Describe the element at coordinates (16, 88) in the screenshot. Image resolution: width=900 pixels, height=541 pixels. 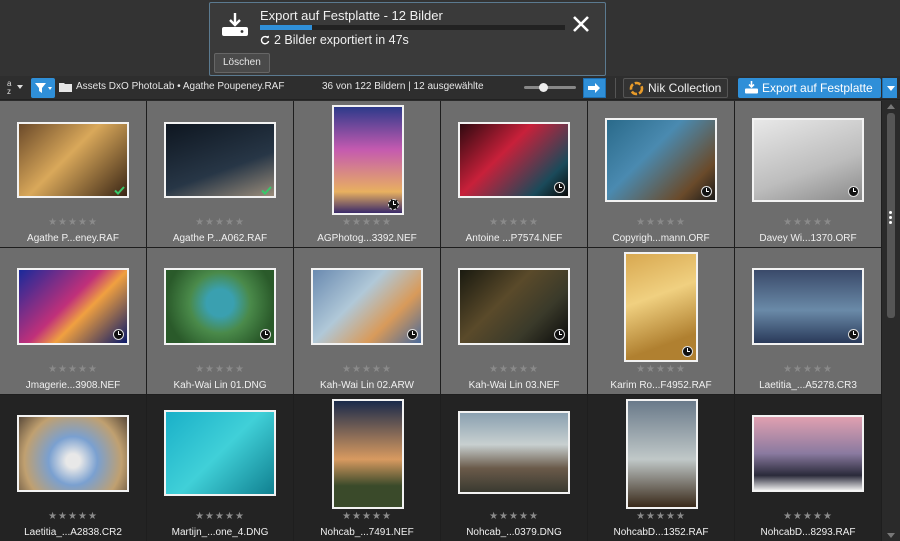
I see `sort-button: a z` at that location.